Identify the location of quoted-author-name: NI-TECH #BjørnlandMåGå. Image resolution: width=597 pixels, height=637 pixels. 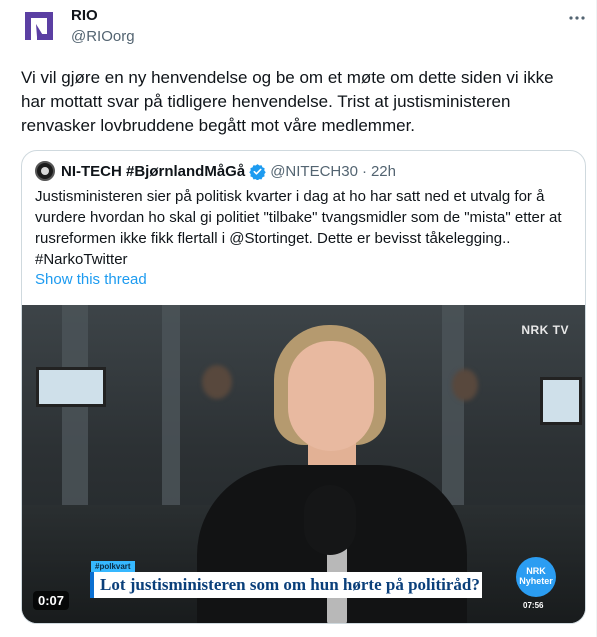
(153, 171).